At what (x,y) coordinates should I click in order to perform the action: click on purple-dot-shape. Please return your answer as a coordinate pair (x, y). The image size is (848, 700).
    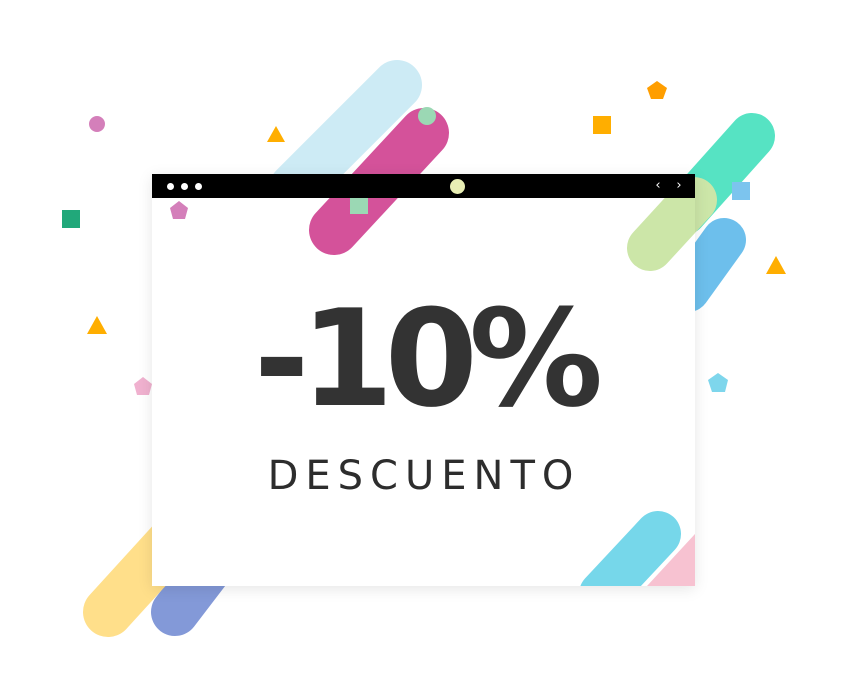
    Looking at the image, I should click on (97, 124).